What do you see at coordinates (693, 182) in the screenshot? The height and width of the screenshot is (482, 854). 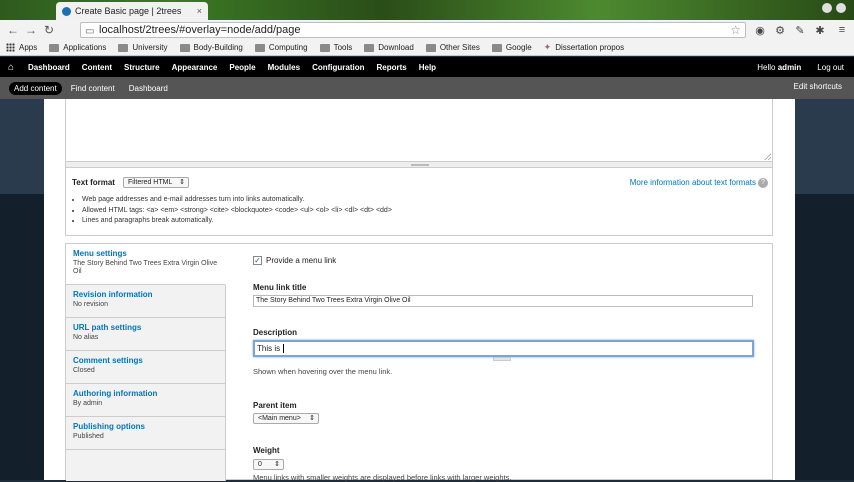 I see `more-info-text-formats-link: More information about text formats` at bounding box center [693, 182].